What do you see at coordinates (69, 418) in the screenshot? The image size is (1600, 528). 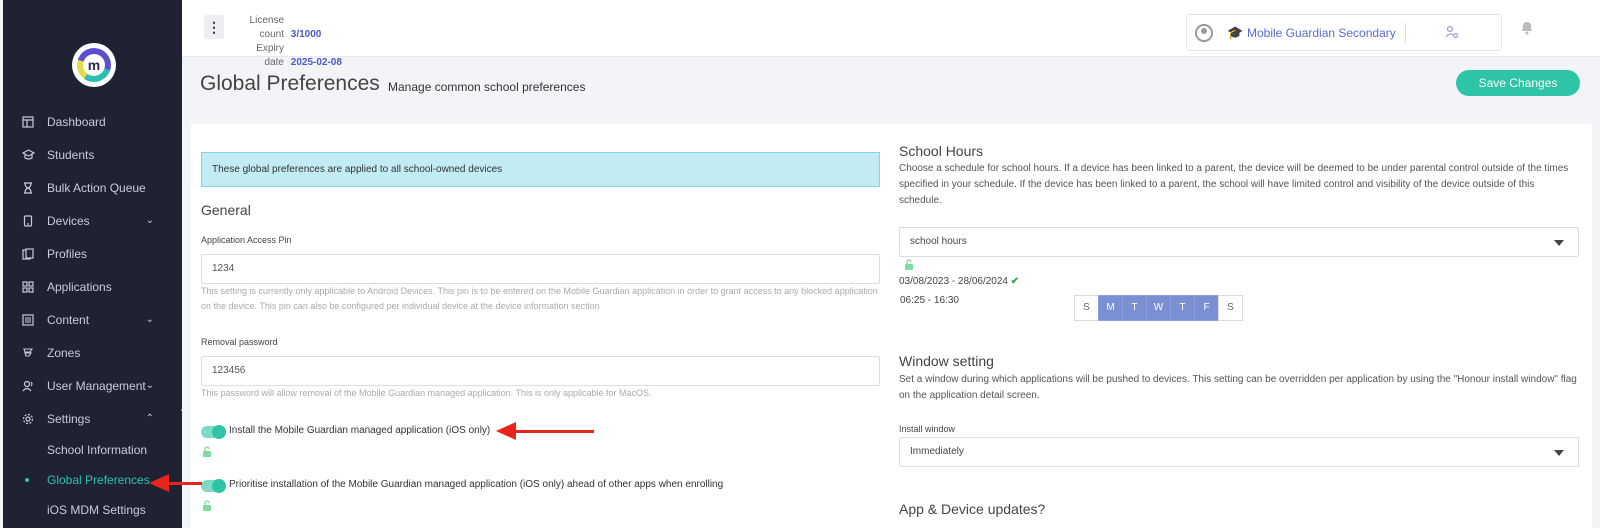 I see `sidebar-item-label: Settings` at bounding box center [69, 418].